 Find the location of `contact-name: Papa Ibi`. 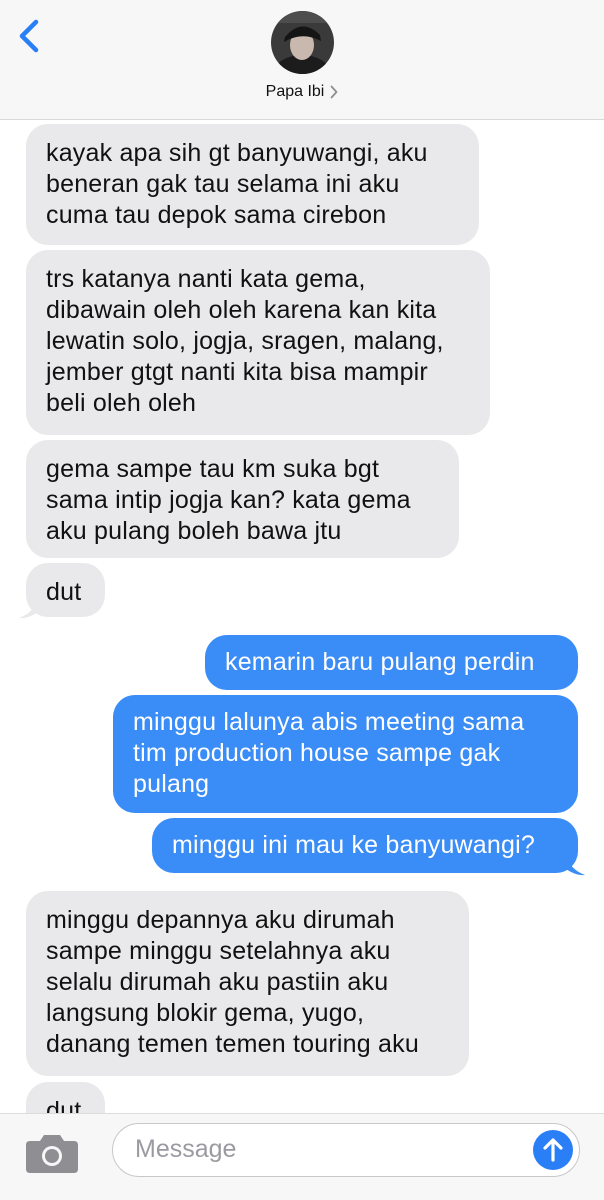

contact-name: Papa Ibi is located at coordinates (295, 91).